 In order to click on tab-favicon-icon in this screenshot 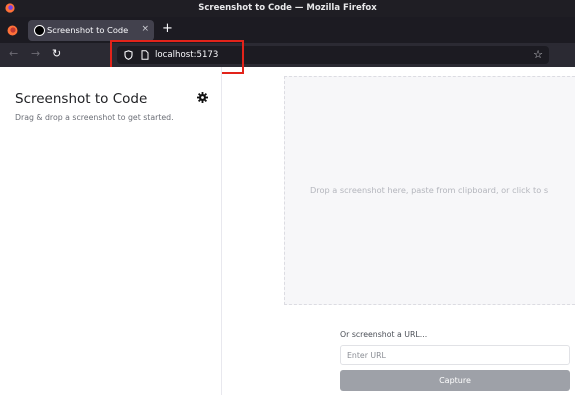, I will do `click(39, 30)`.